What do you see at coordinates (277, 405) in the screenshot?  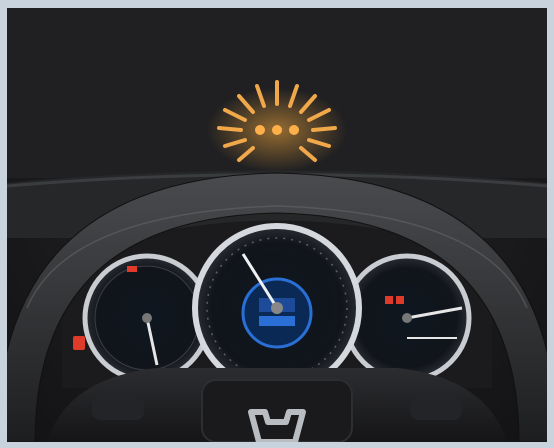 I see `steering-hub` at bounding box center [277, 405].